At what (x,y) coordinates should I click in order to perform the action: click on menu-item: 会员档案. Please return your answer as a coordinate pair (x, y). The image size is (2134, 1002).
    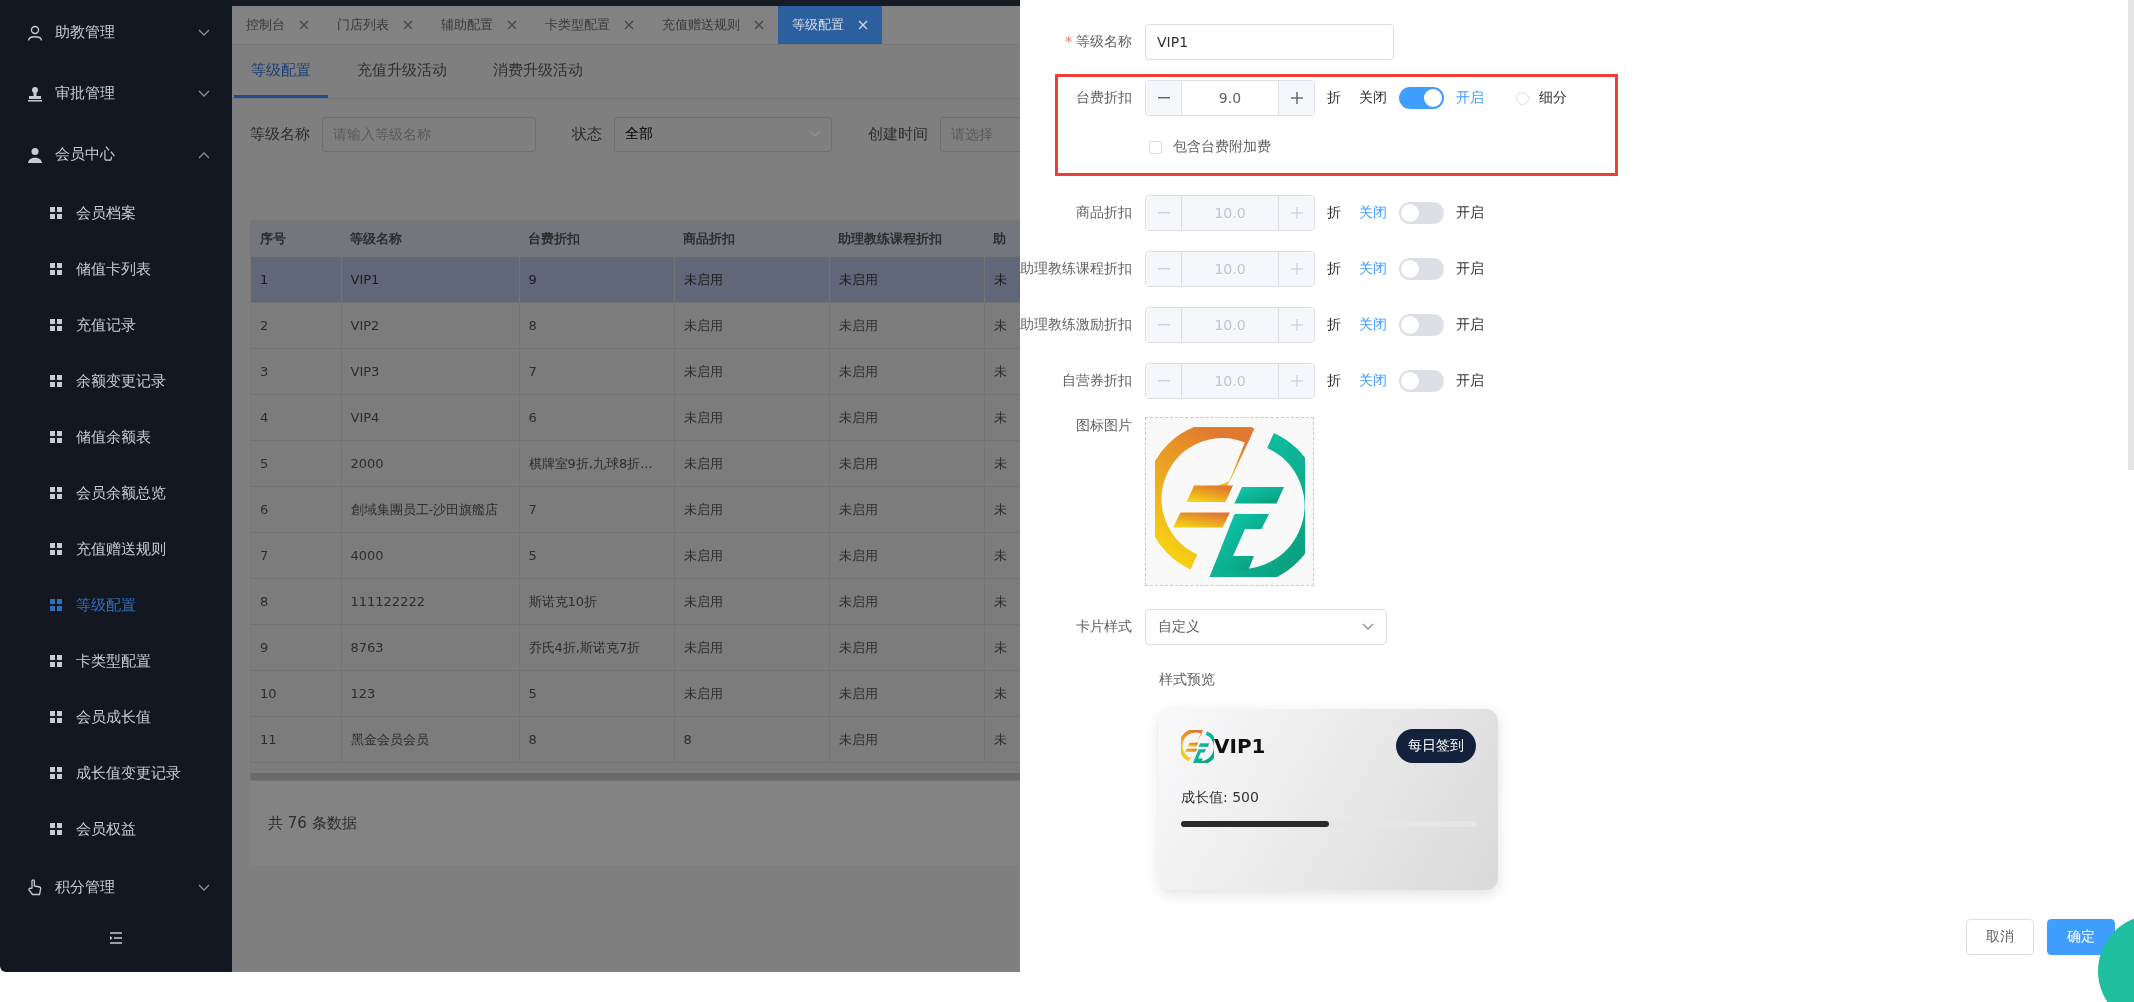
    Looking at the image, I should click on (116, 213).